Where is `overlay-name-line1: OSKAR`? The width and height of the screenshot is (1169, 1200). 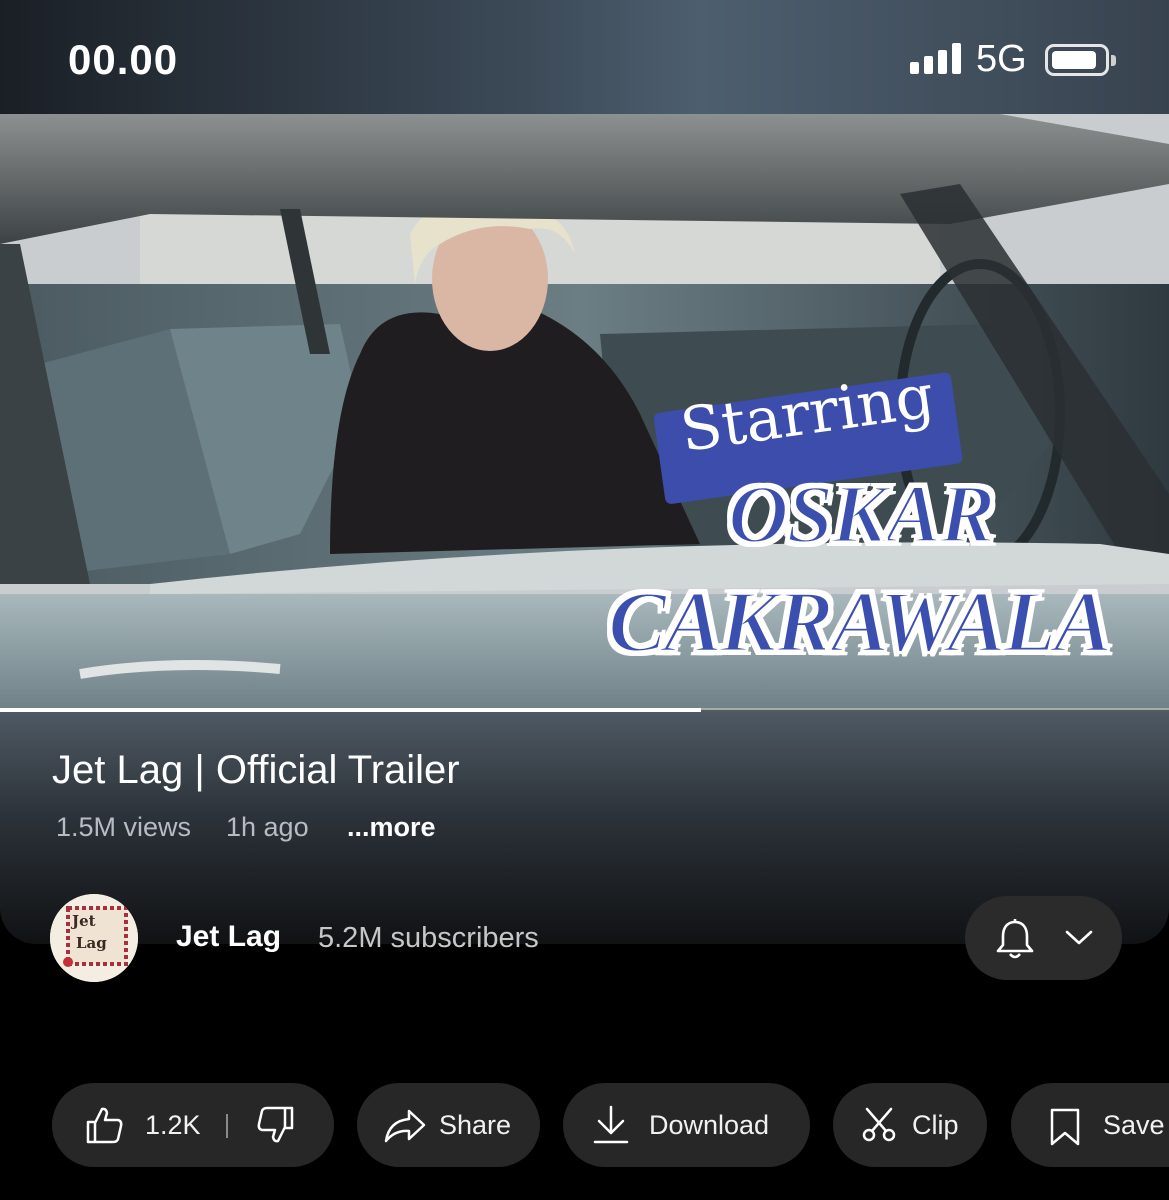
overlay-name-line1: OSKAR is located at coordinates (861, 515).